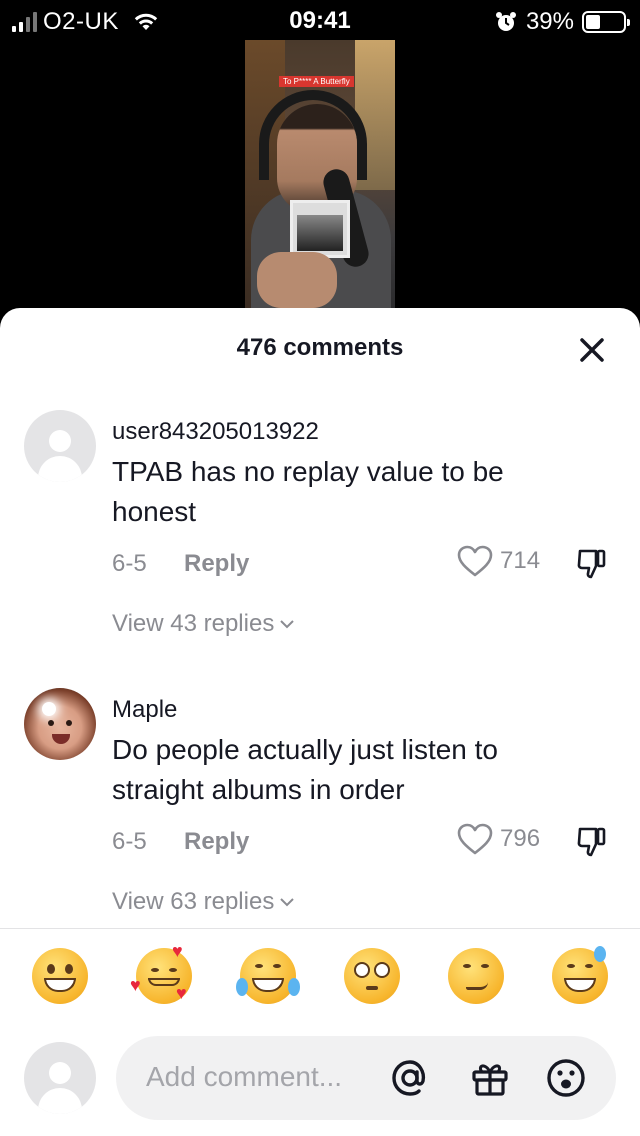 The image size is (640, 1136). Describe the element at coordinates (215, 432) in the screenshot. I see `comment-username: user843205013922` at that location.